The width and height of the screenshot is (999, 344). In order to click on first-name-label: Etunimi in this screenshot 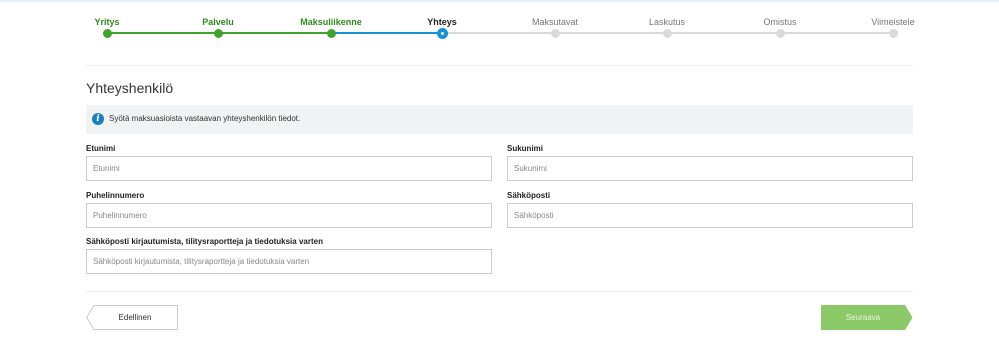, I will do `click(101, 148)`.